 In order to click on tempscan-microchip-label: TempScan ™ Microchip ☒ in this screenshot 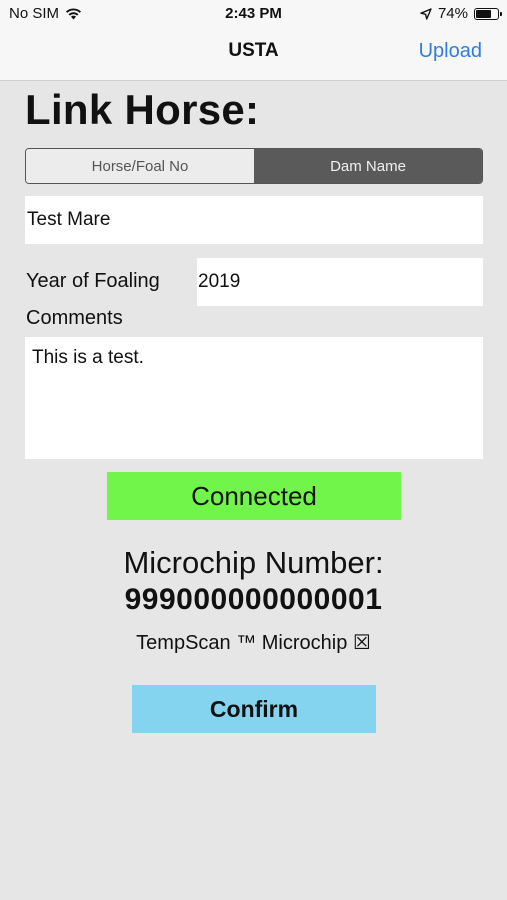, I will do `click(253, 643)`.